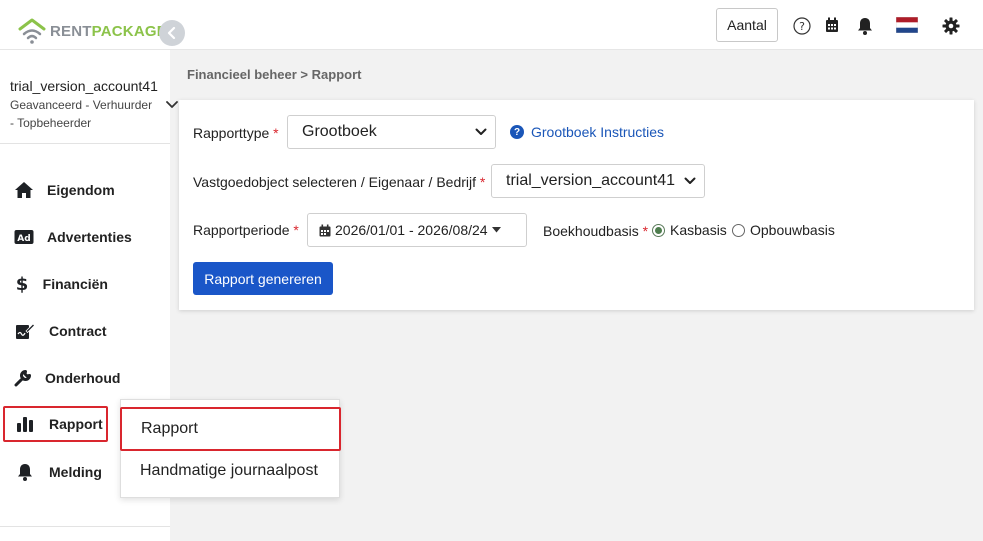  Describe the element at coordinates (907, 25) in the screenshot. I see `dutch-flag-icon` at that location.